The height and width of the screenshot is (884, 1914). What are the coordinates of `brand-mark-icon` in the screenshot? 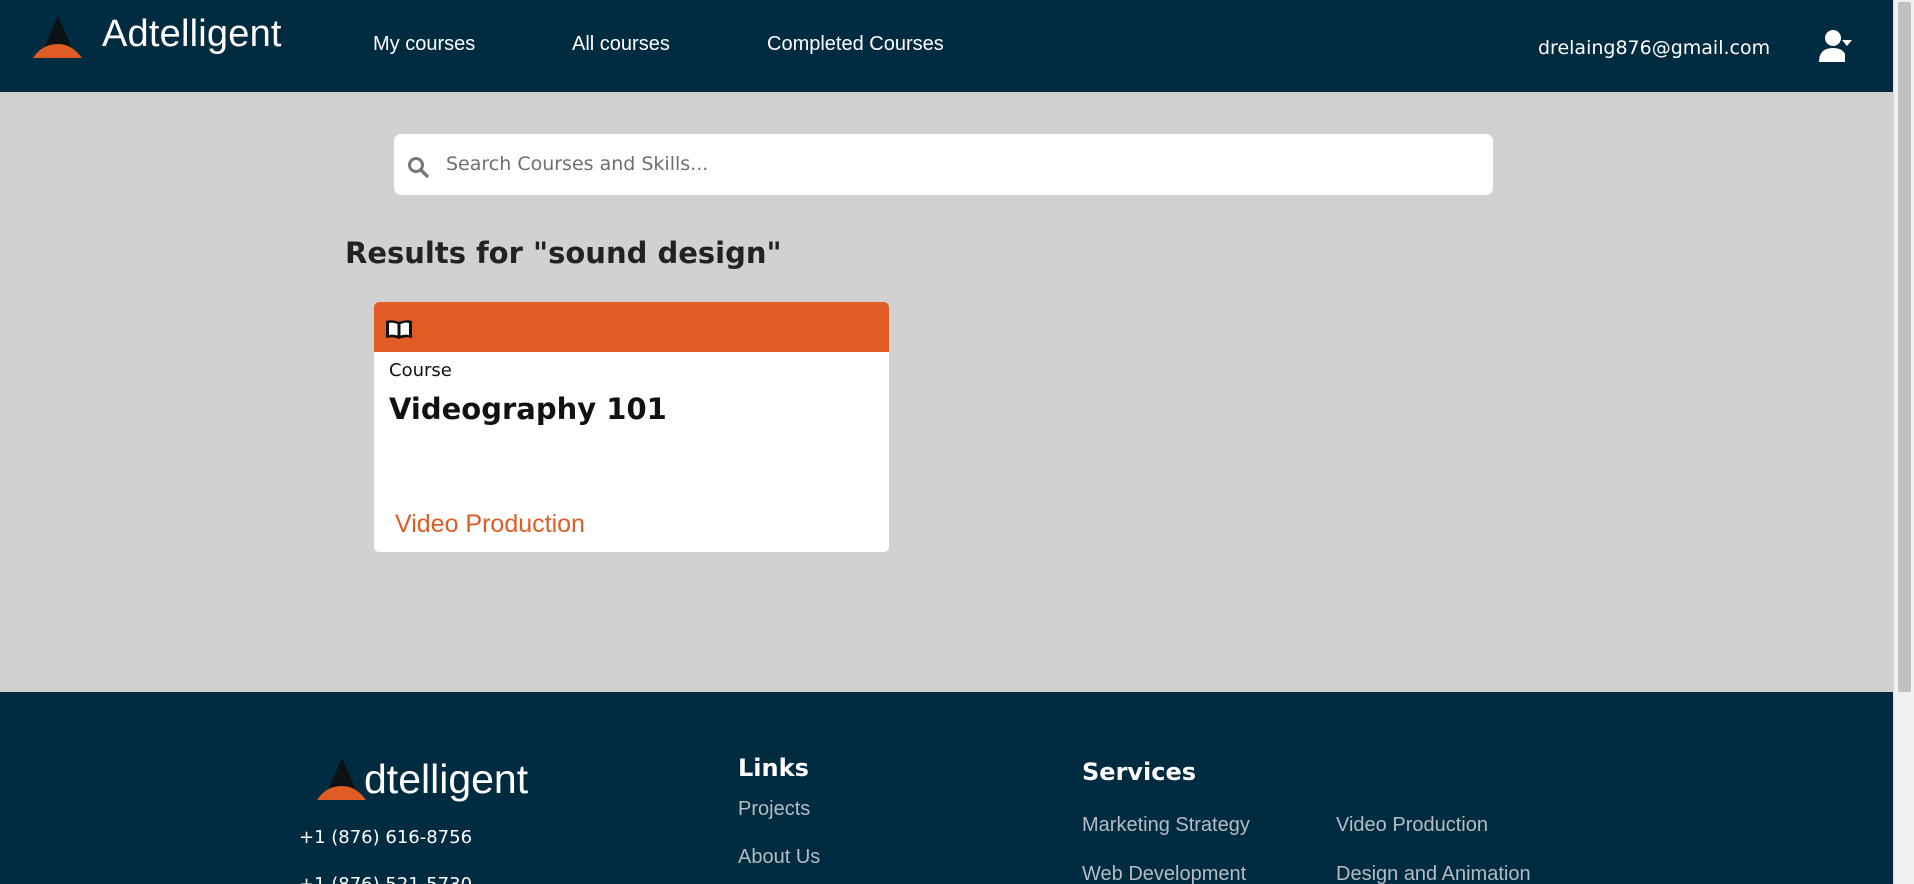 It's located at (57, 37).